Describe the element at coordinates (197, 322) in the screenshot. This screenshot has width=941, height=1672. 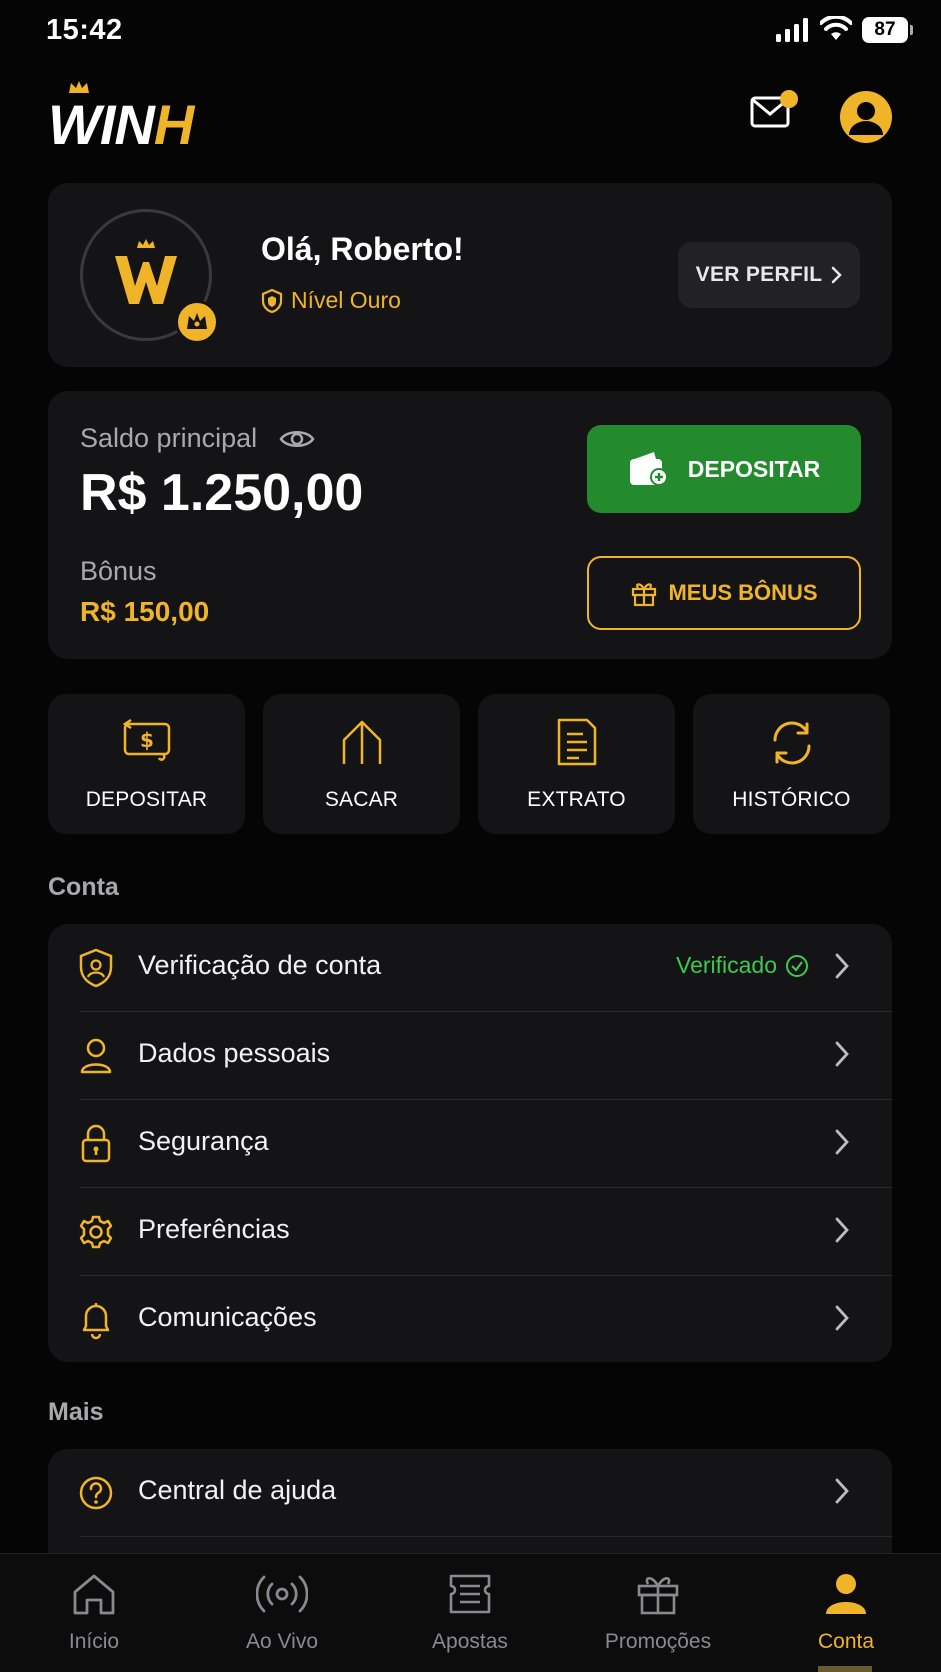
I see `crown-badge-icon` at that location.